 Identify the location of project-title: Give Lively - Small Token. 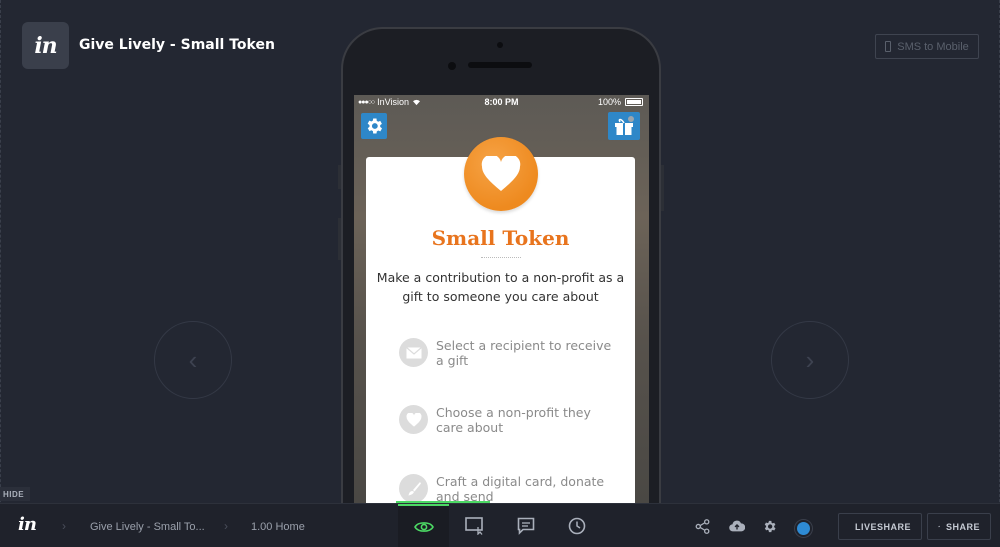
(177, 45).